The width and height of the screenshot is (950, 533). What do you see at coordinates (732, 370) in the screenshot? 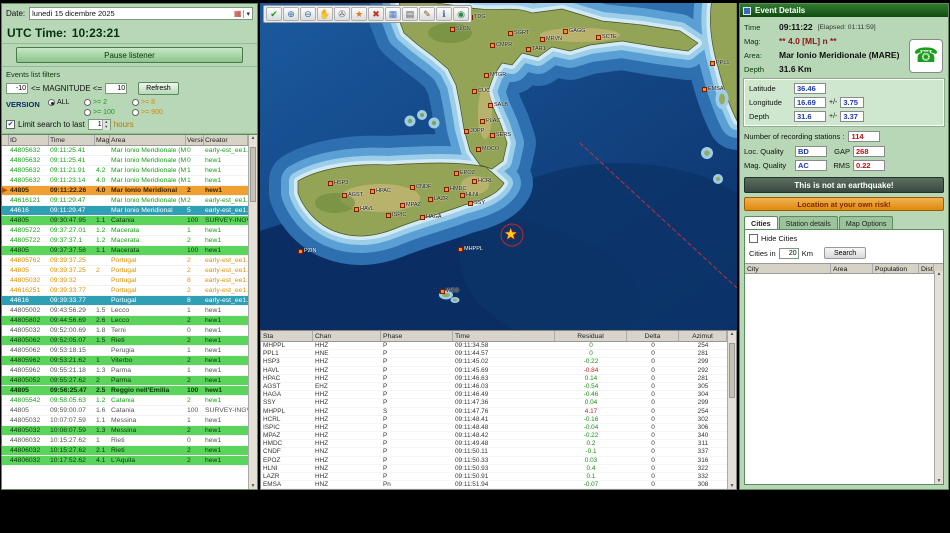
I see `scrollbar-thumb` at bounding box center [732, 370].